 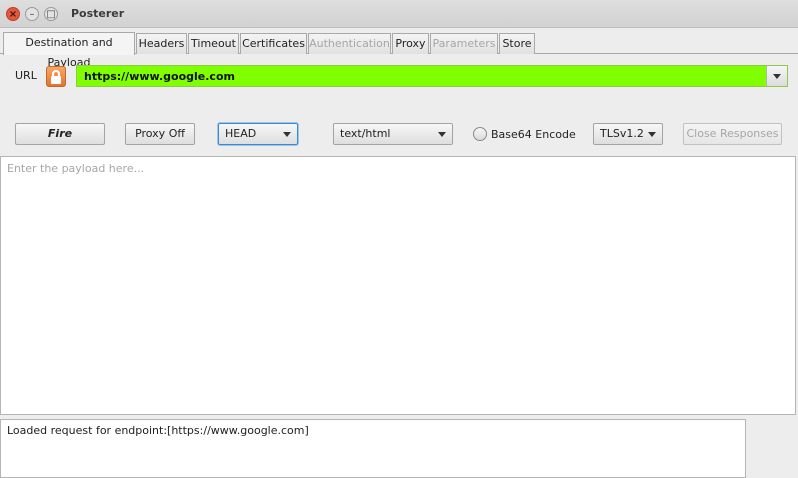 What do you see at coordinates (349, 43) in the screenshot?
I see `tab-authentication: Authentication` at bounding box center [349, 43].